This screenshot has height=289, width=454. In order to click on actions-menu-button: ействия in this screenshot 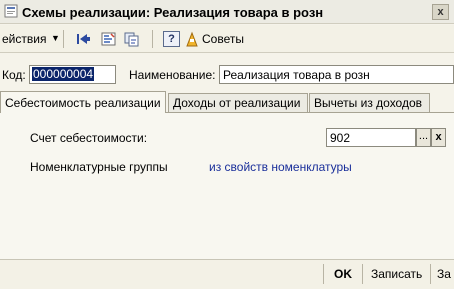, I will do `click(24, 39)`.